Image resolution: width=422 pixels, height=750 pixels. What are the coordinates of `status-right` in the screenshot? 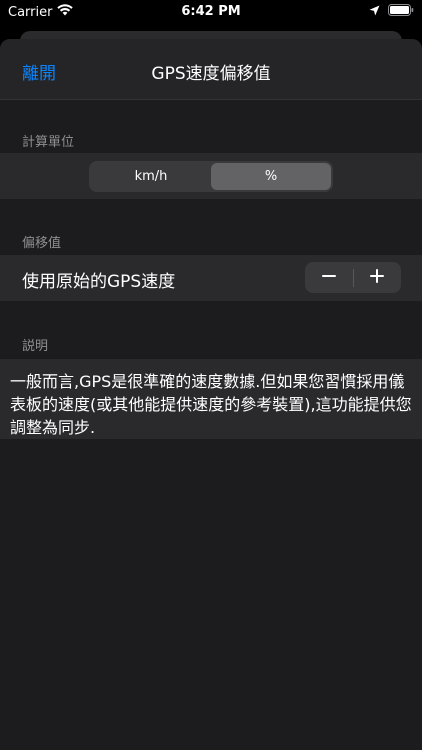 It's located at (391, 12).